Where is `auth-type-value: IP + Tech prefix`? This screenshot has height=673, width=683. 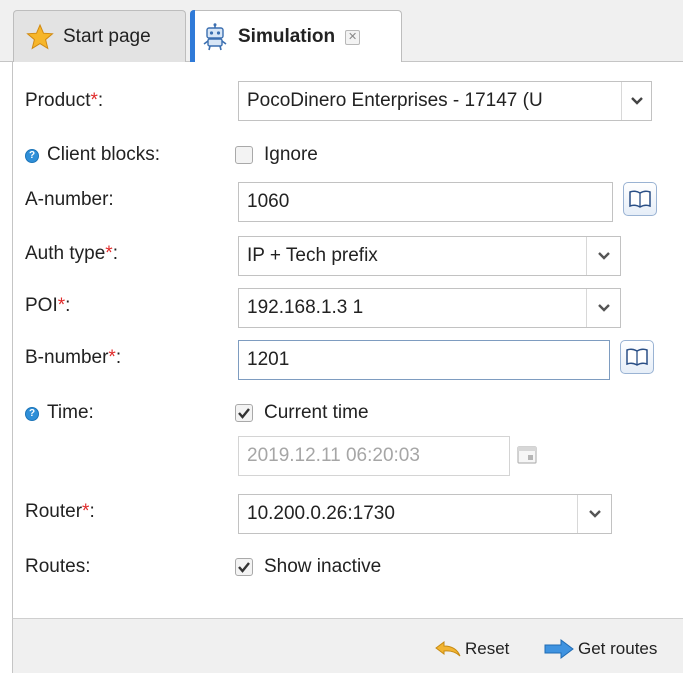
auth-type-value: IP + Tech prefix is located at coordinates (312, 255).